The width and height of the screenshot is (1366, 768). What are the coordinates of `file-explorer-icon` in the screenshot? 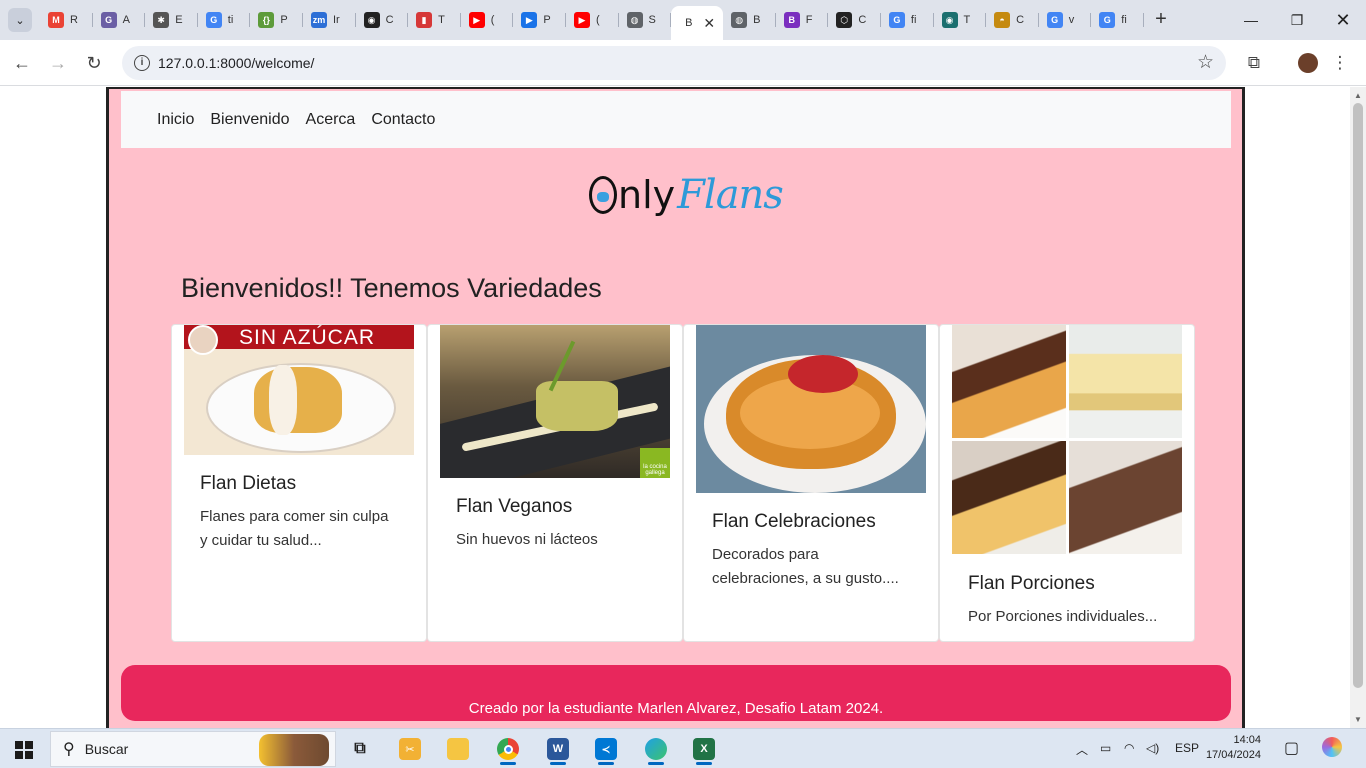 It's located at (458, 749).